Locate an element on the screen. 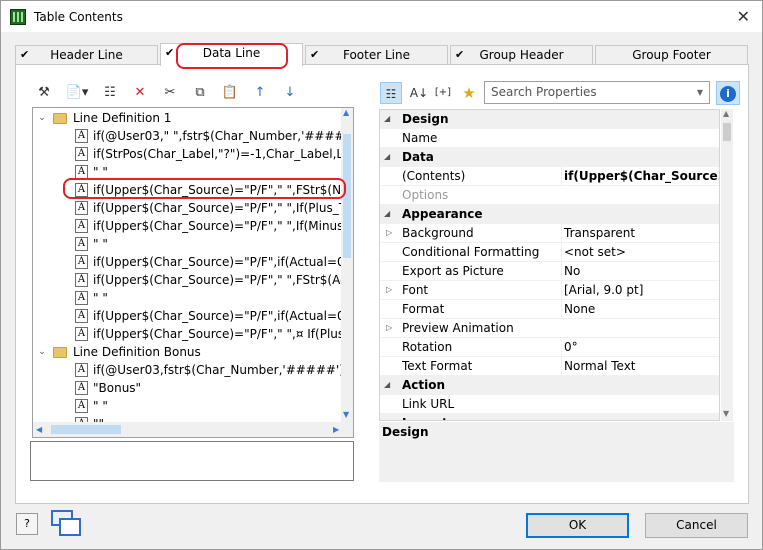 The image size is (763, 550). info-icon: i is located at coordinates (728, 94).